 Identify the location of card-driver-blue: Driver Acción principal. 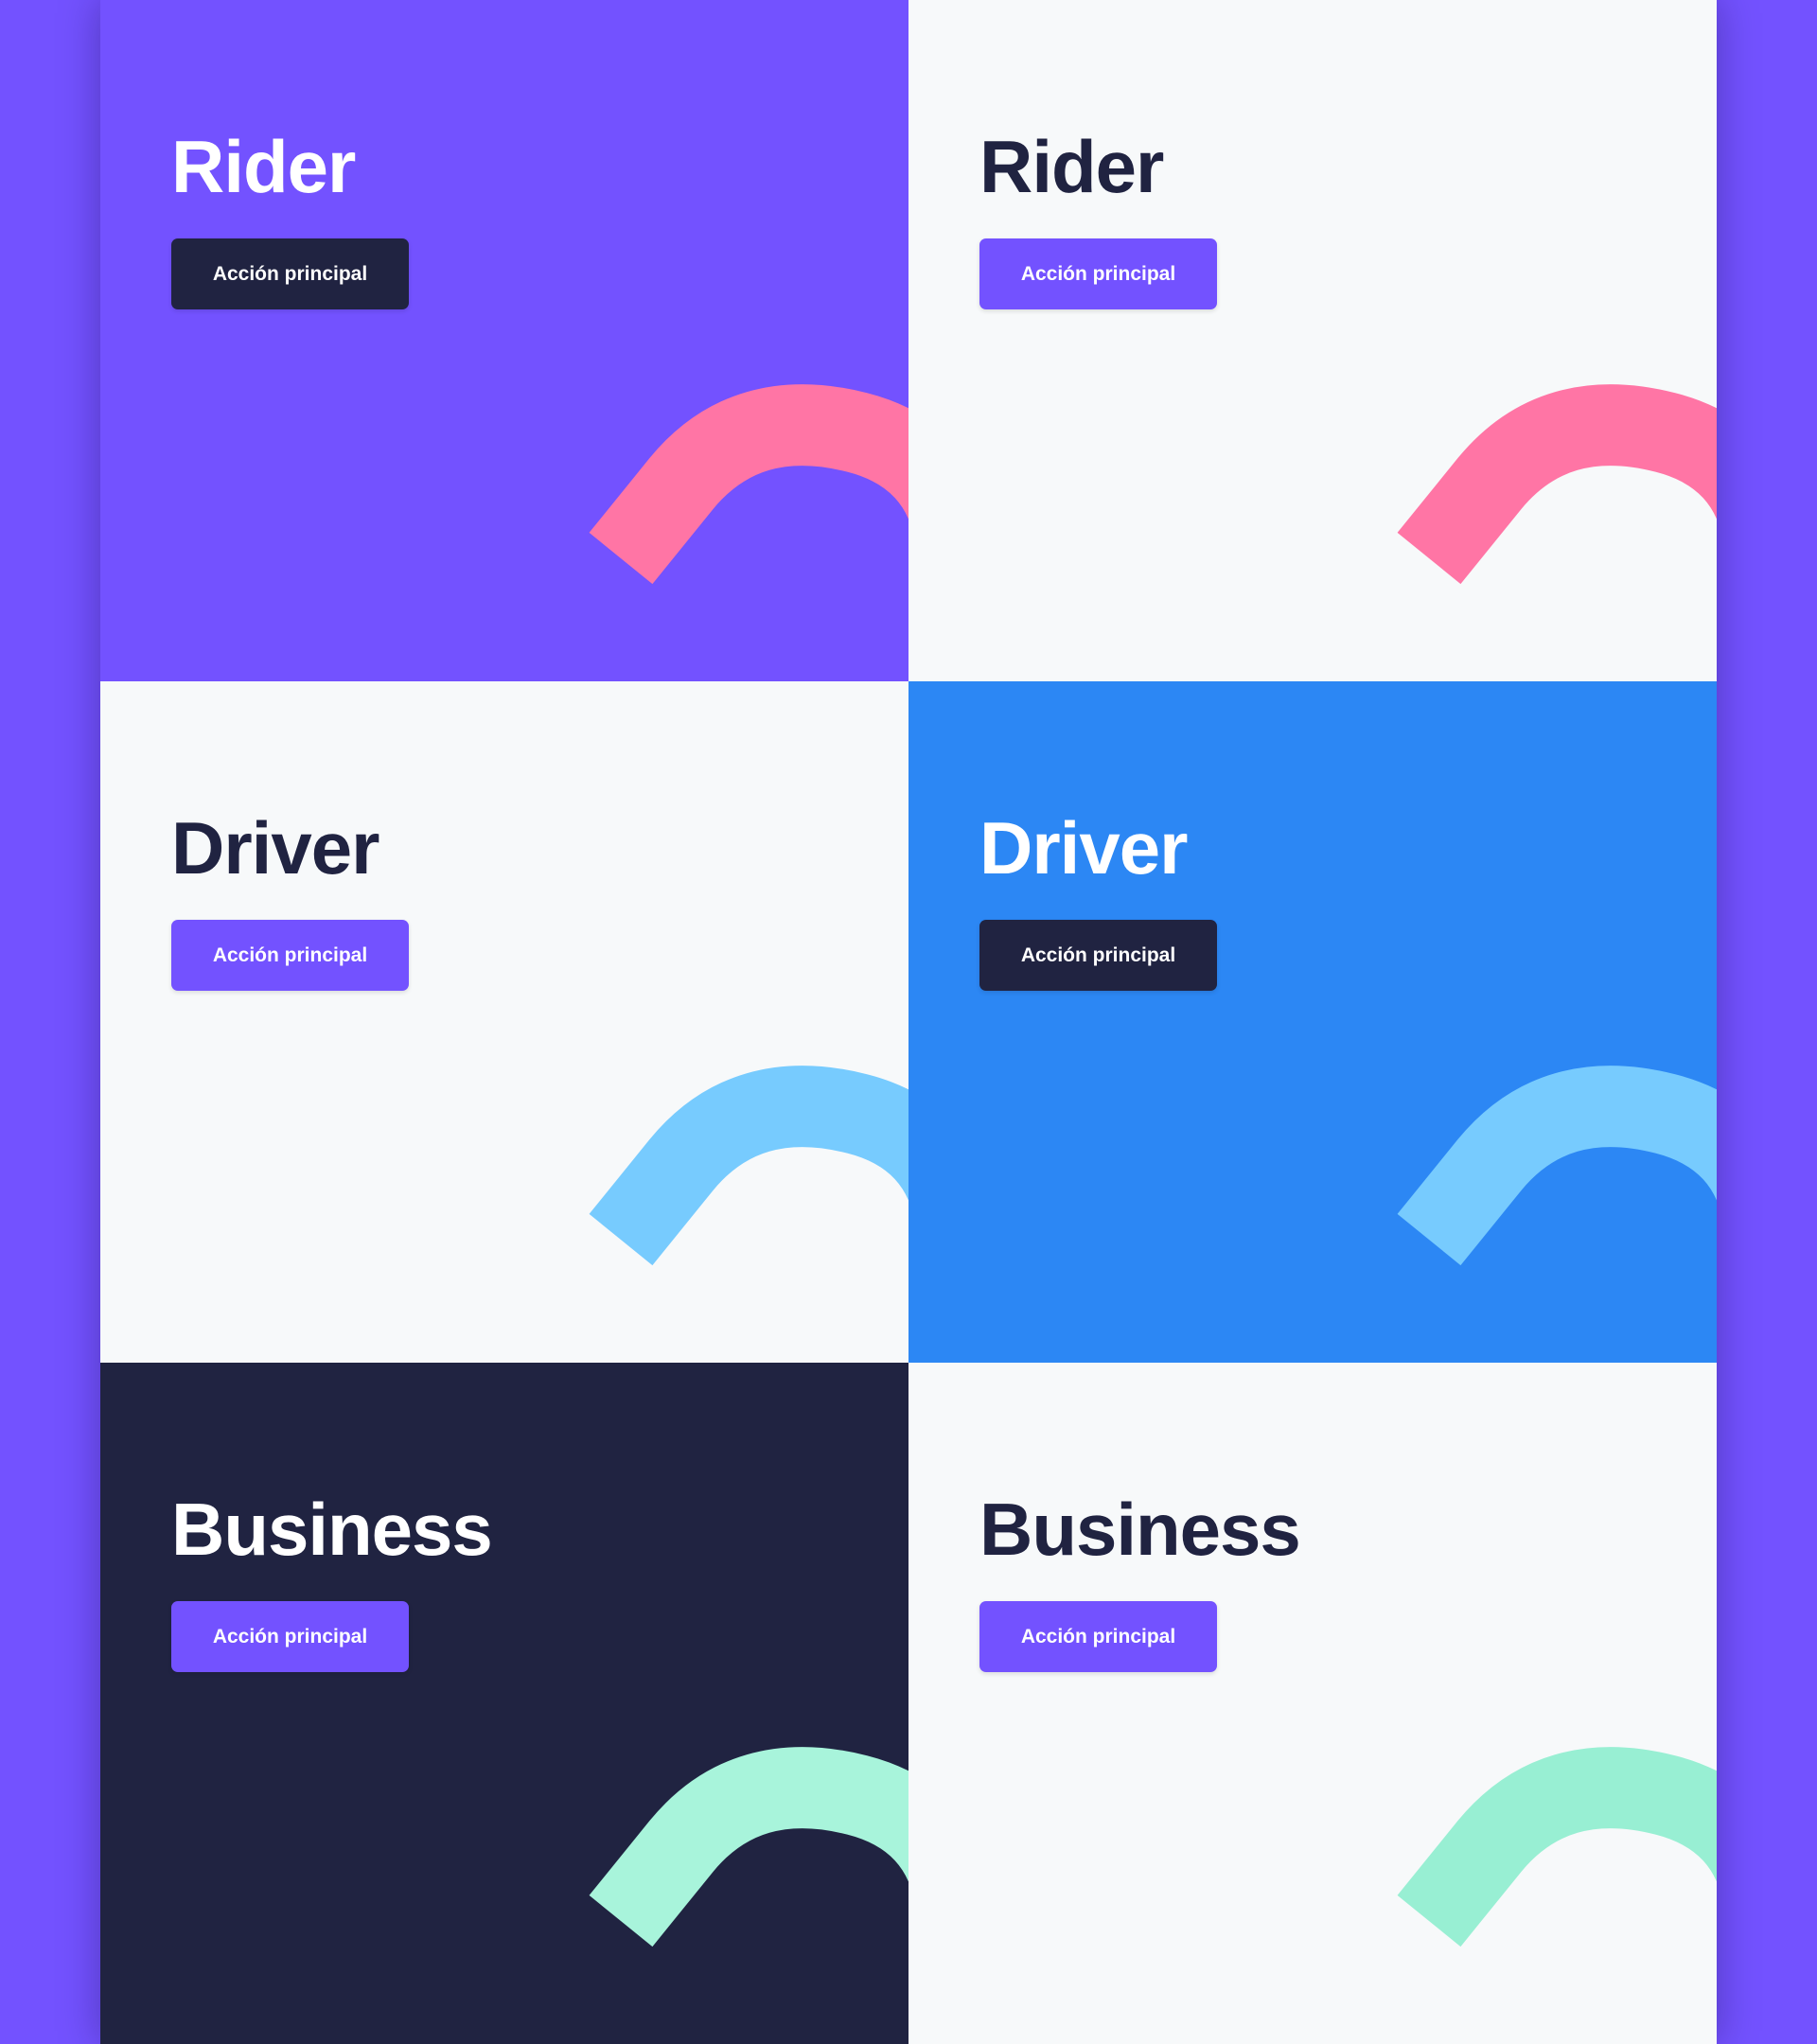
(1312, 1022).